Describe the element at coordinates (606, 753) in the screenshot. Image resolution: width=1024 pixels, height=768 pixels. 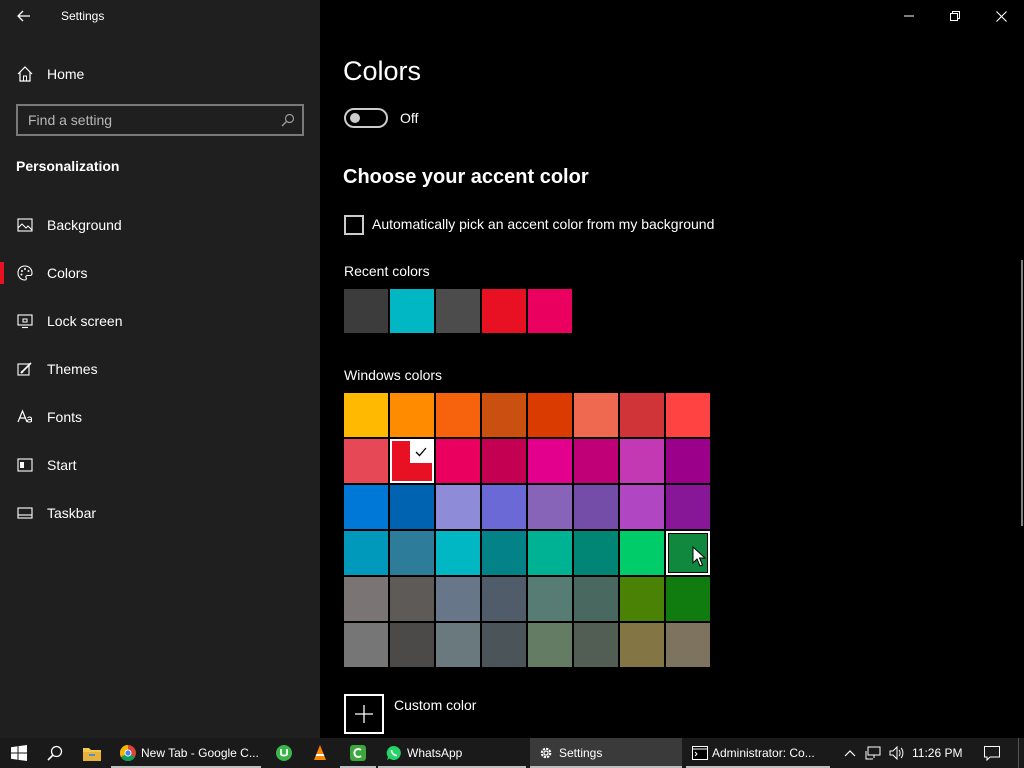
I see `taskbar-app-settings: Settings` at that location.